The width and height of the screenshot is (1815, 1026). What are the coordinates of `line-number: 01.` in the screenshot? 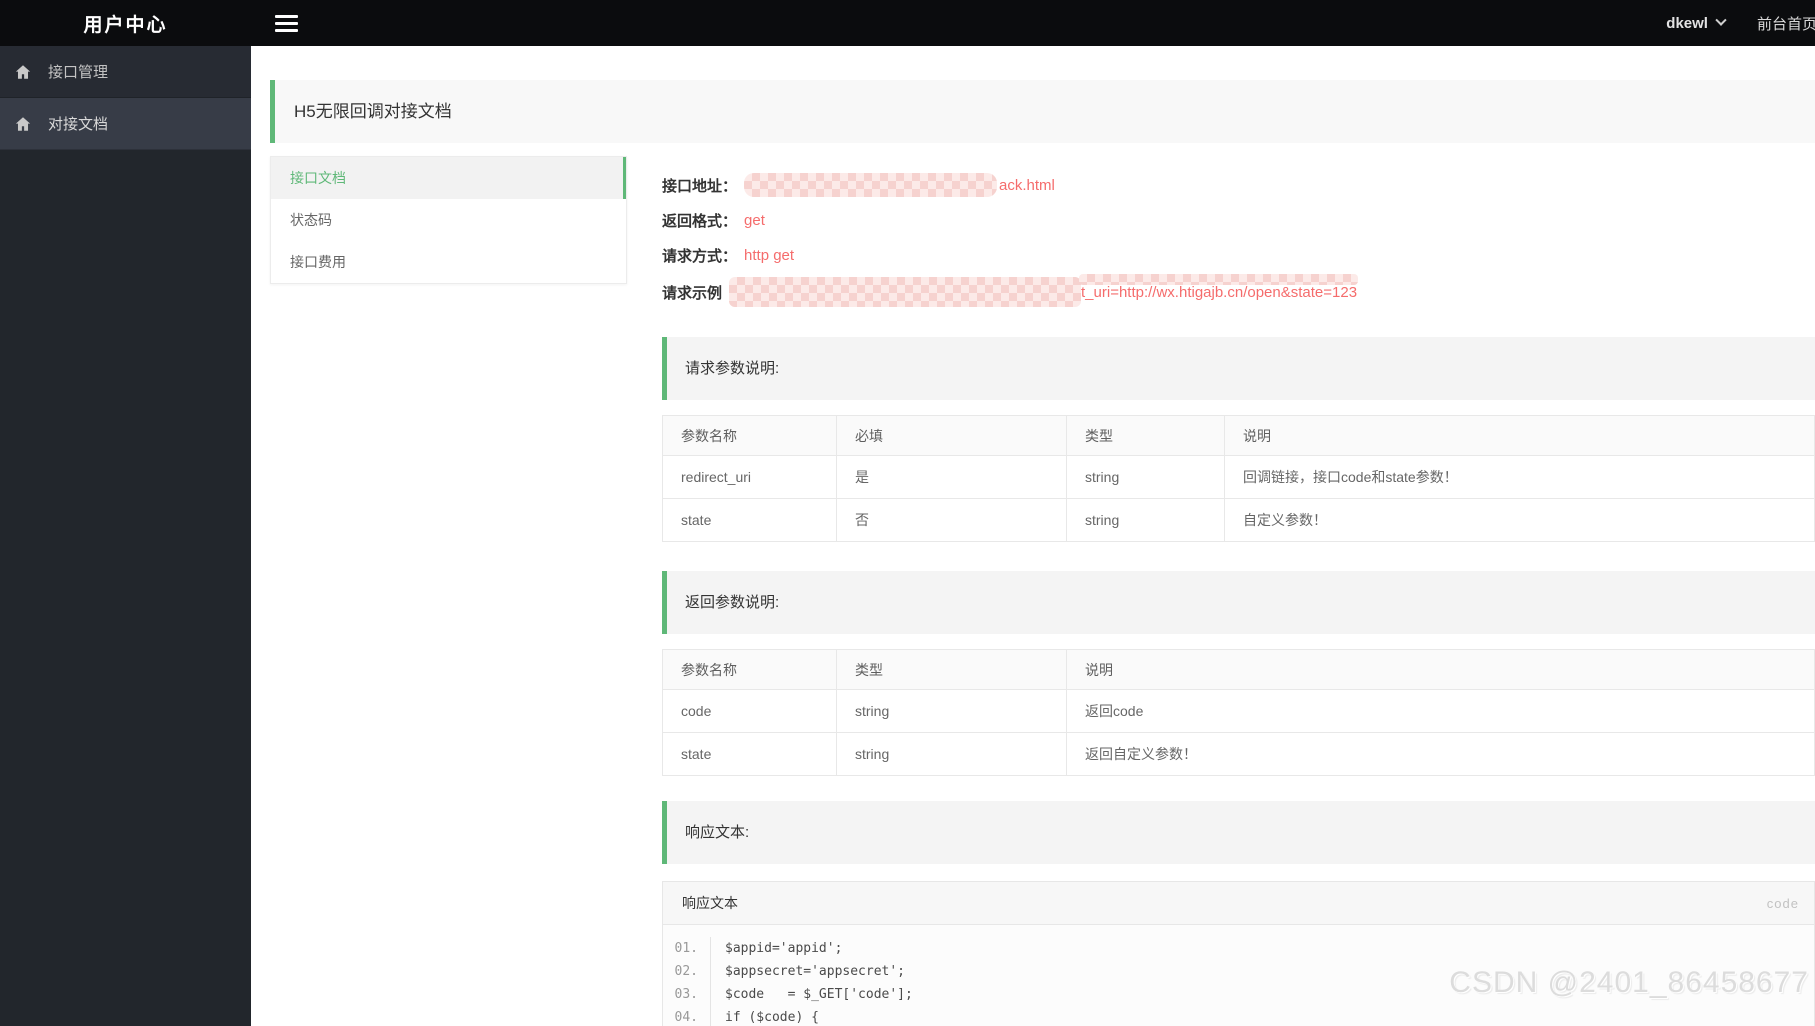 It's located at (687, 948).